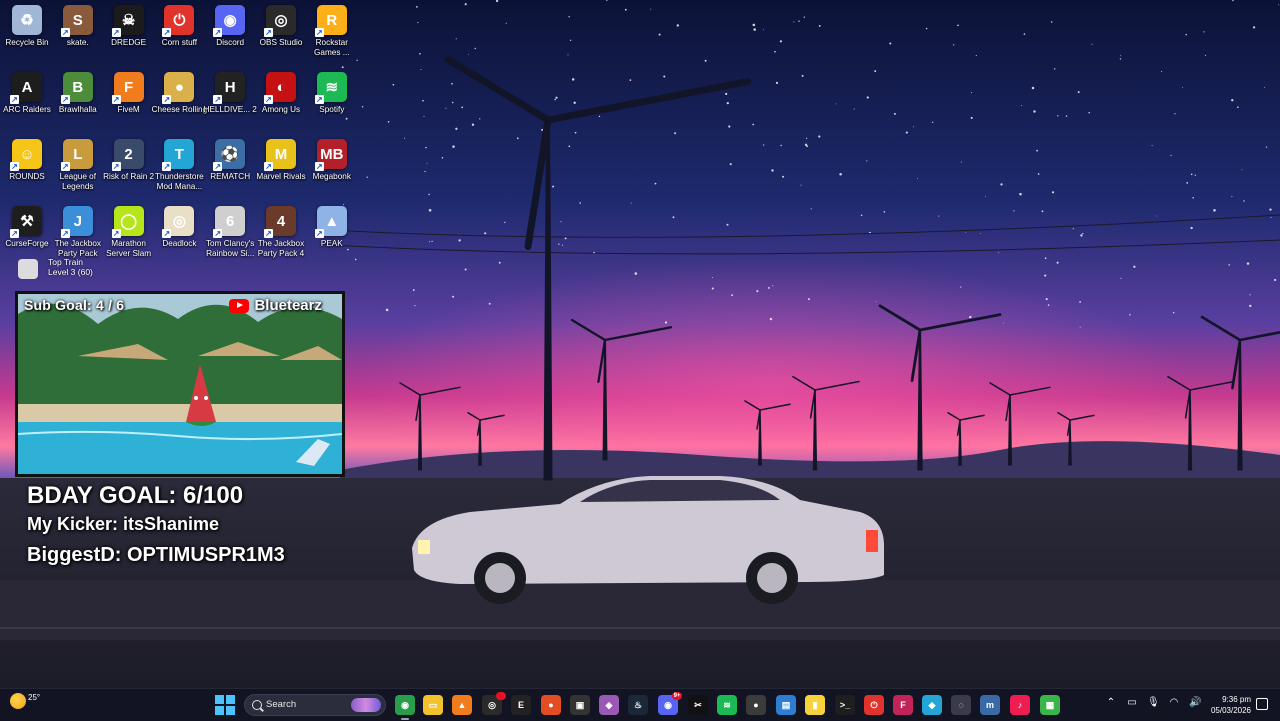  Describe the element at coordinates (677, 696) in the screenshot. I see `notification-badge: 9+` at that location.